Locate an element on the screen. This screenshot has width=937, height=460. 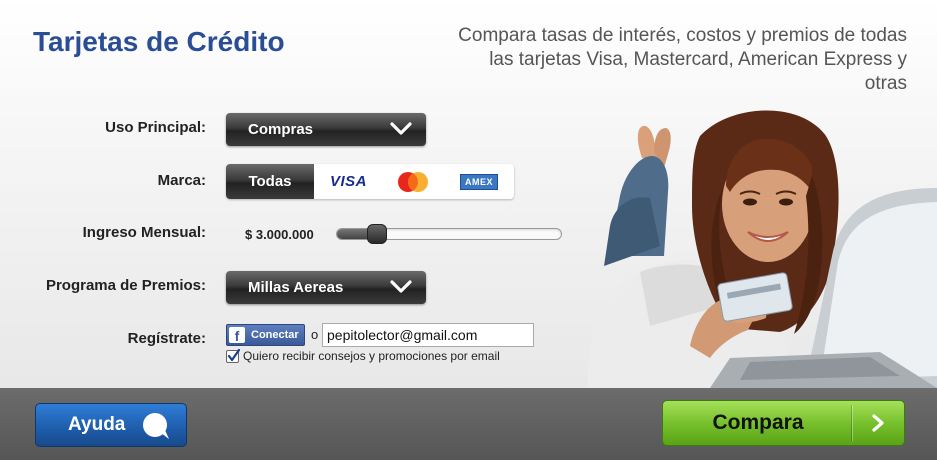
registrate-label: Regístrate: is located at coordinates (166, 338).